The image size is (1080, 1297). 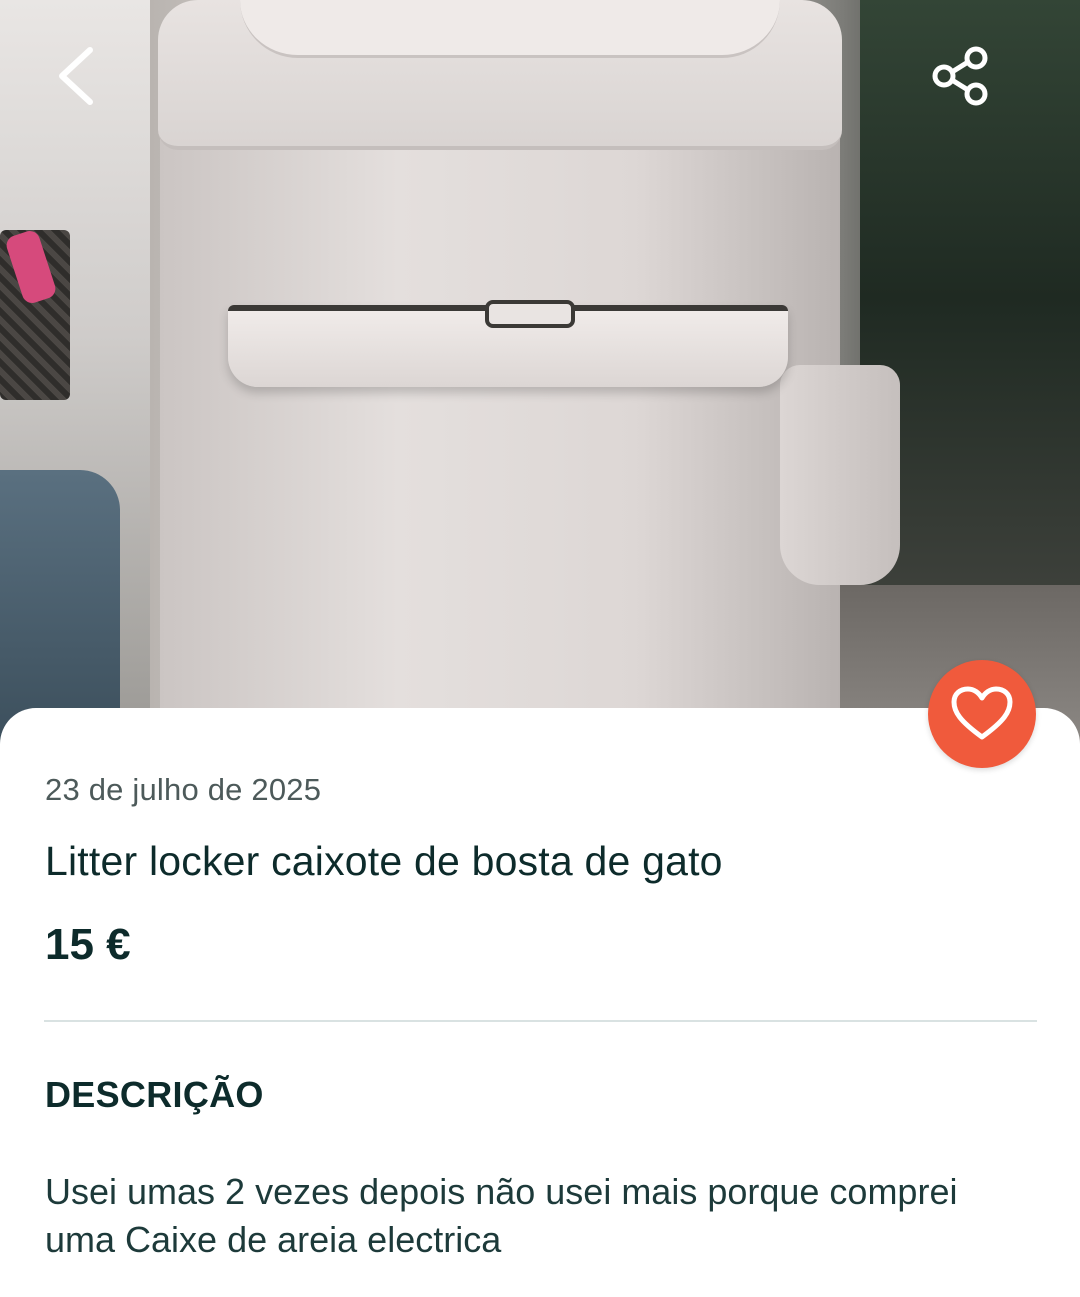 What do you see at coordinates (540, 1021) in the screenshot?
I see `divider` at bounding box center [540, 1021].